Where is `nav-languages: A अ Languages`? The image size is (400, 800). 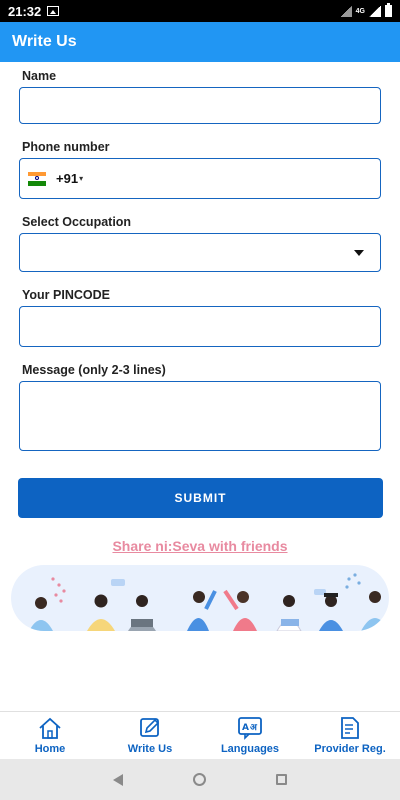 nav-languages: A अ Languages is located at coordinates (250, 735).